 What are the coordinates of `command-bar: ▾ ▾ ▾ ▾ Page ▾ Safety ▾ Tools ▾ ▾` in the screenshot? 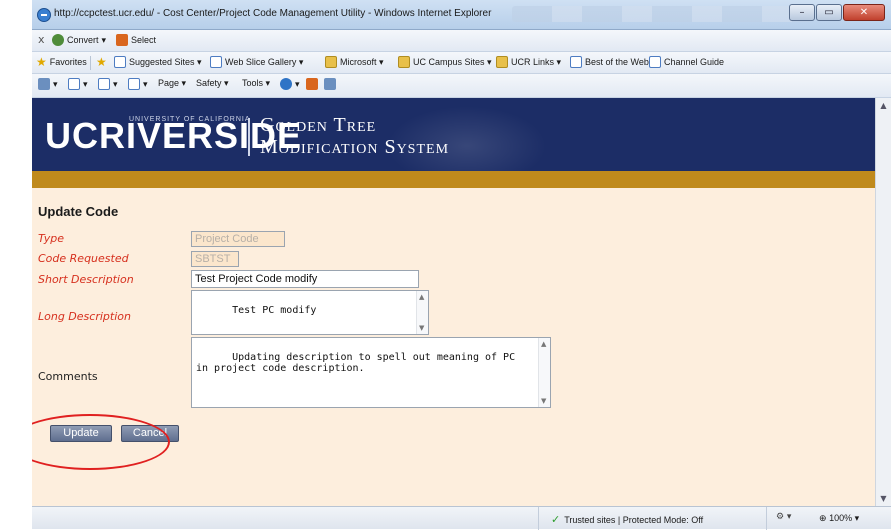 It's located at (461, 86).